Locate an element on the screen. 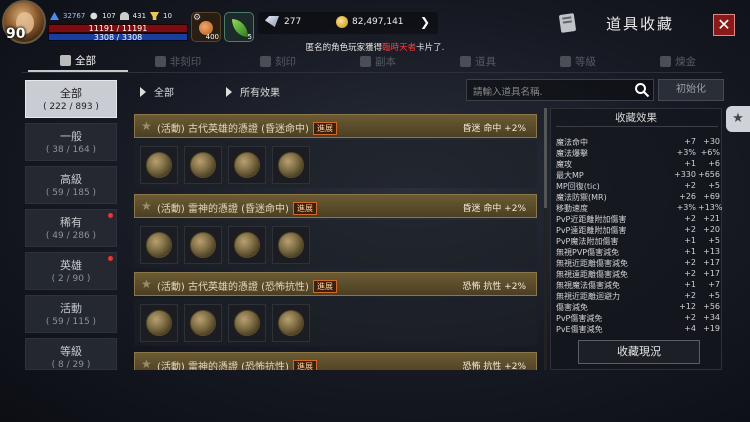 The image size is (750, 422). character-level: 90 is located at coordinates (16, 34).